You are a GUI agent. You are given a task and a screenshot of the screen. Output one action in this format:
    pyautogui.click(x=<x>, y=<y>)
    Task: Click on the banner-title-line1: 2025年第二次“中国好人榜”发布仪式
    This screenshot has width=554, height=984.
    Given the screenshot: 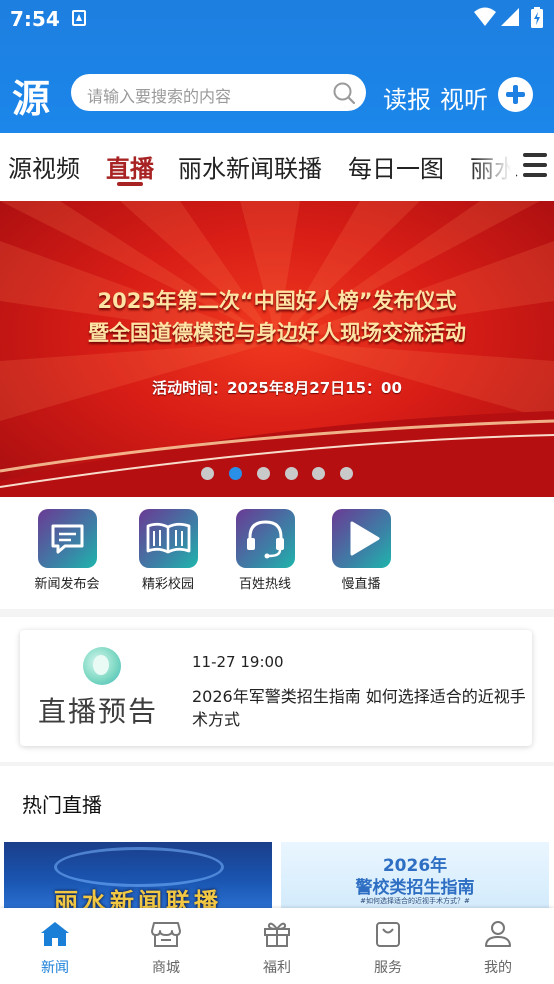 What is the action you would take?
    pyautogui.click(x=277, y=301)
    